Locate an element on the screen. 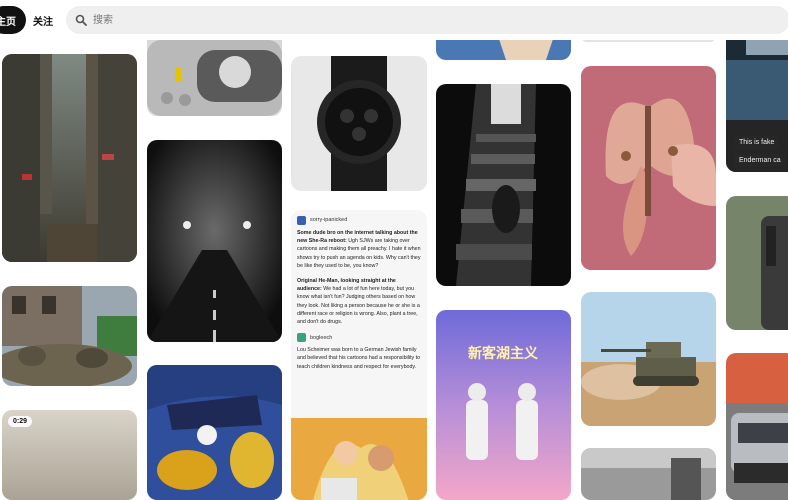  search-icon is located at coordinates (81, 20).